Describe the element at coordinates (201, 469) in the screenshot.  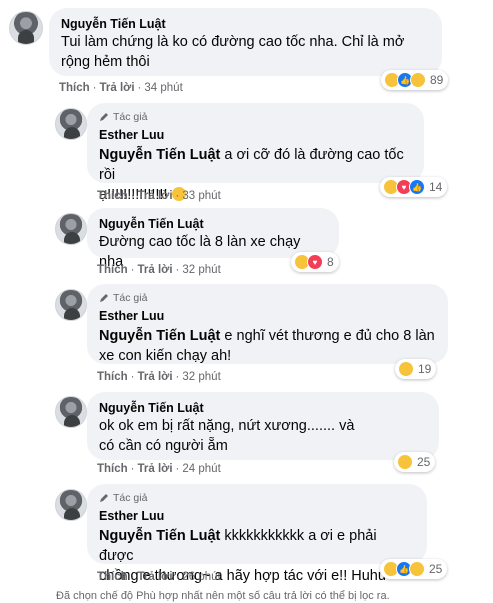
I see `timestamp: 24 phút` at that location.